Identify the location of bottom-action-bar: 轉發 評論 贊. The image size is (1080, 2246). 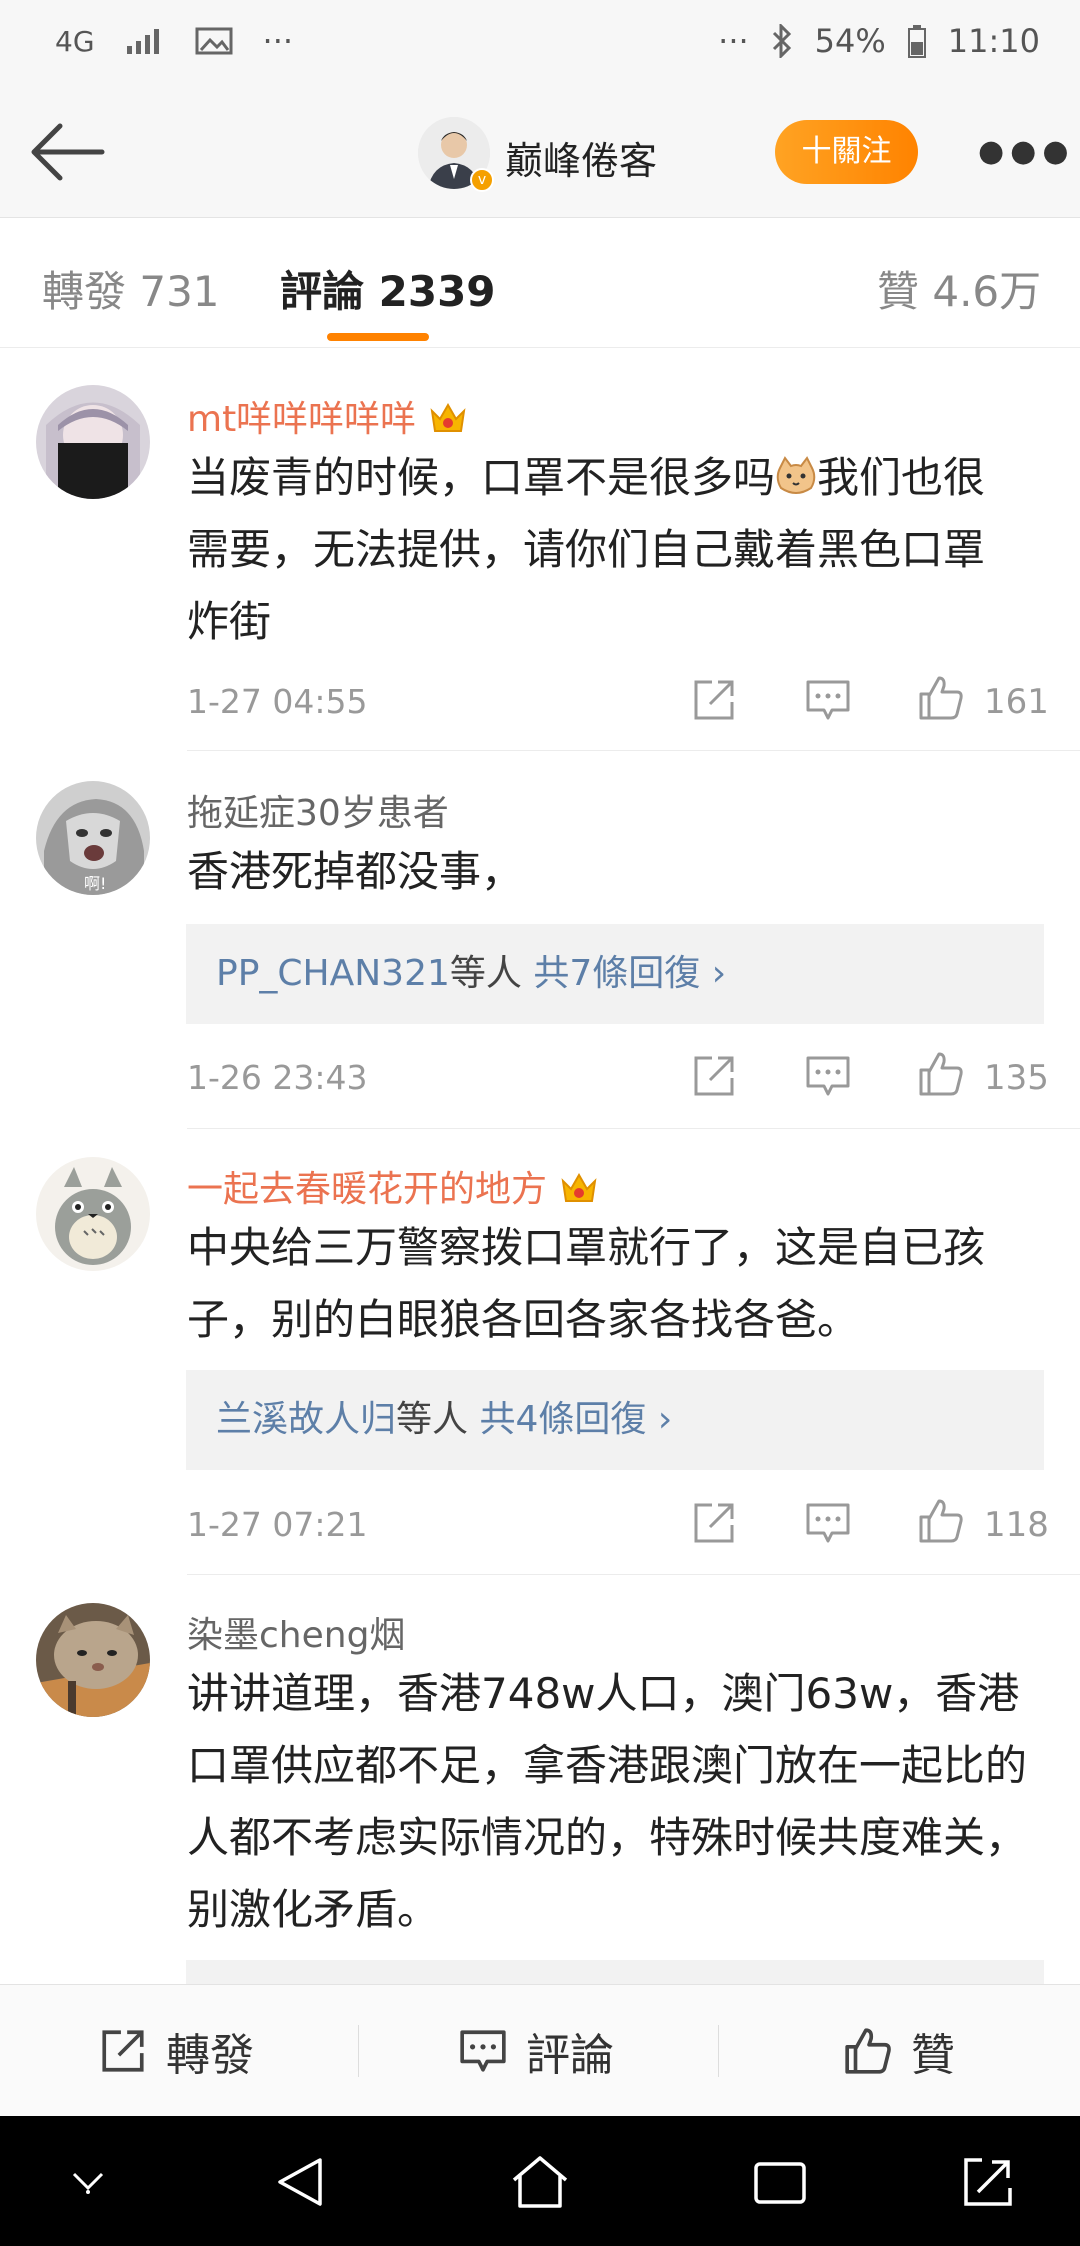
(540, 2050).